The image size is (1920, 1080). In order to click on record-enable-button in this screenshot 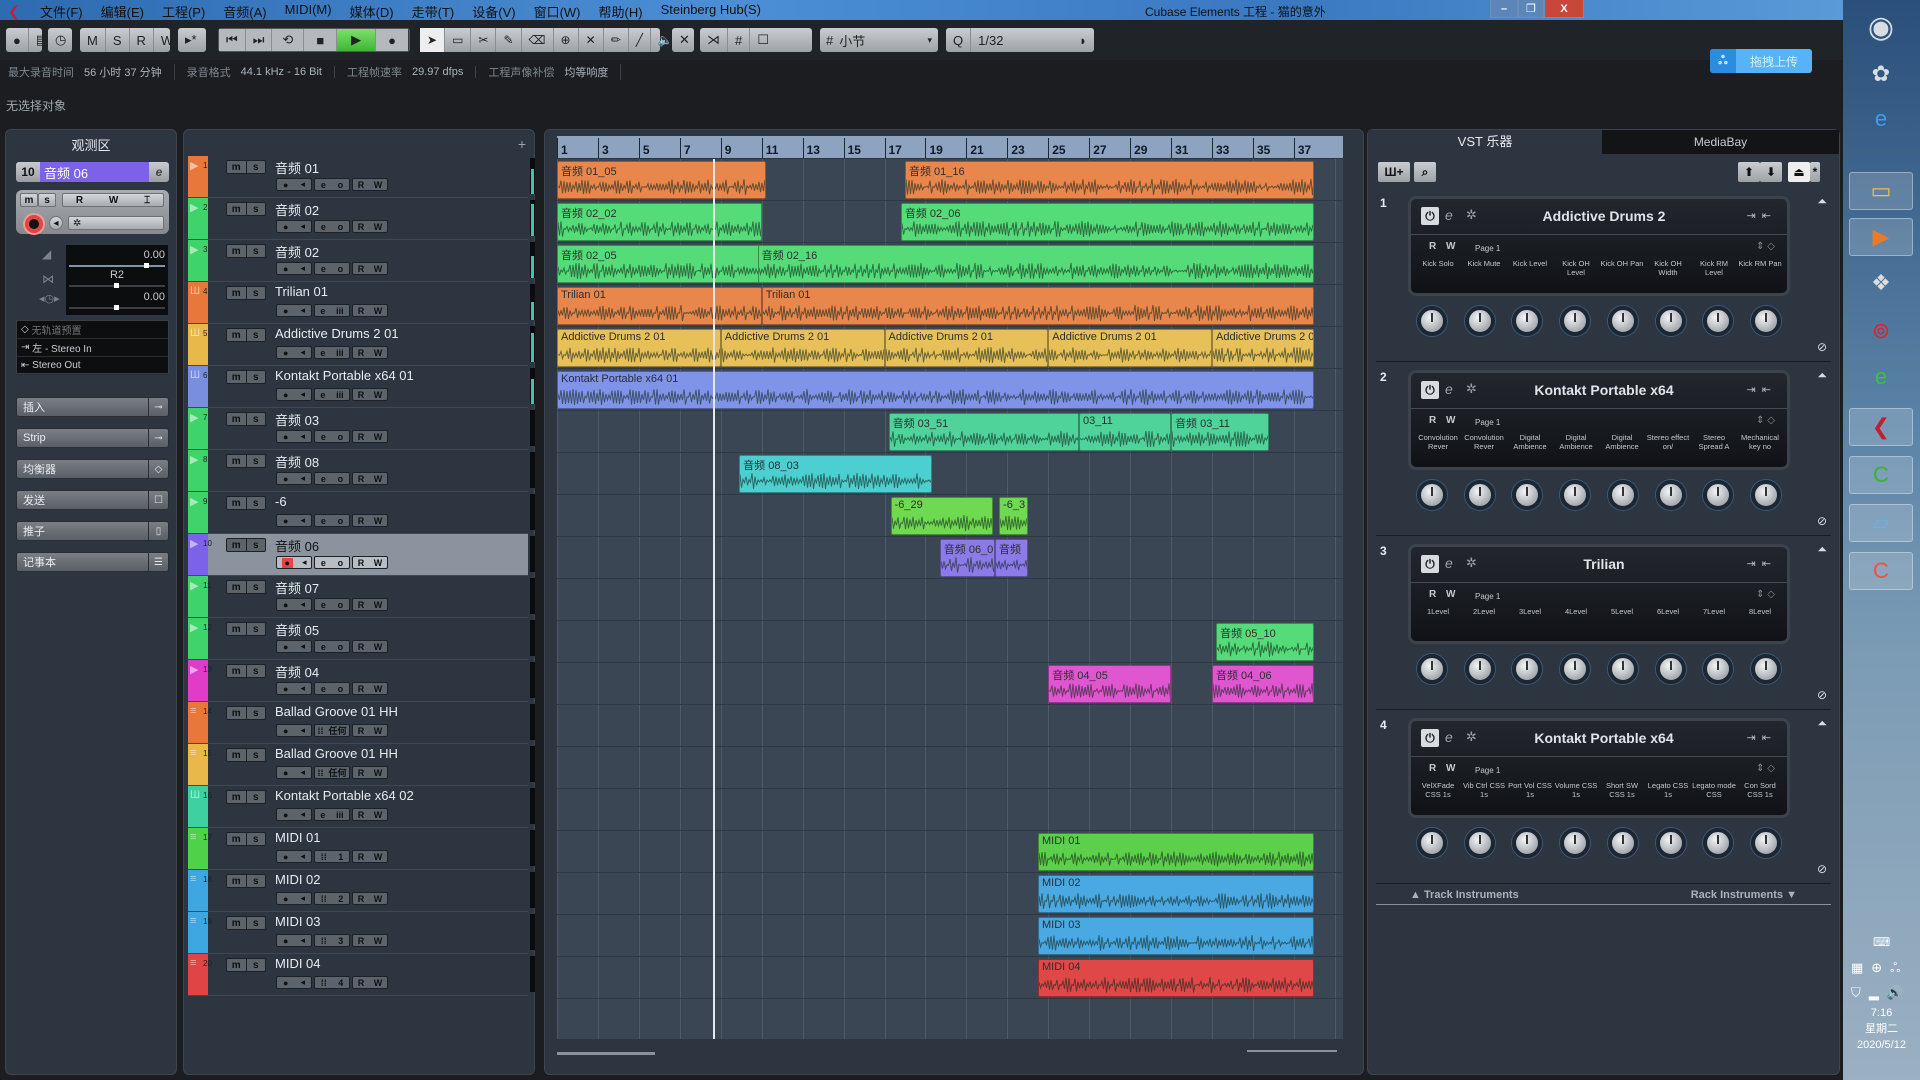, I will do `click(34, 224)`.